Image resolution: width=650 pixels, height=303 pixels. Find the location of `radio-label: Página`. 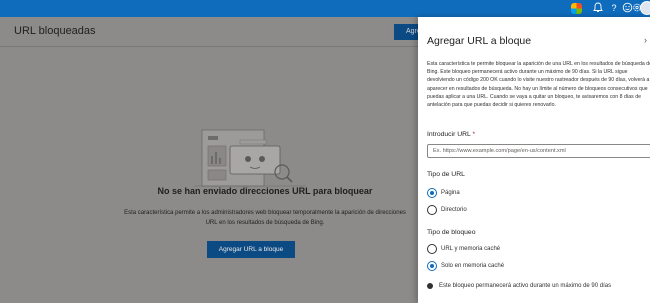

radio-label: Página is located at coordinates (450, 193).